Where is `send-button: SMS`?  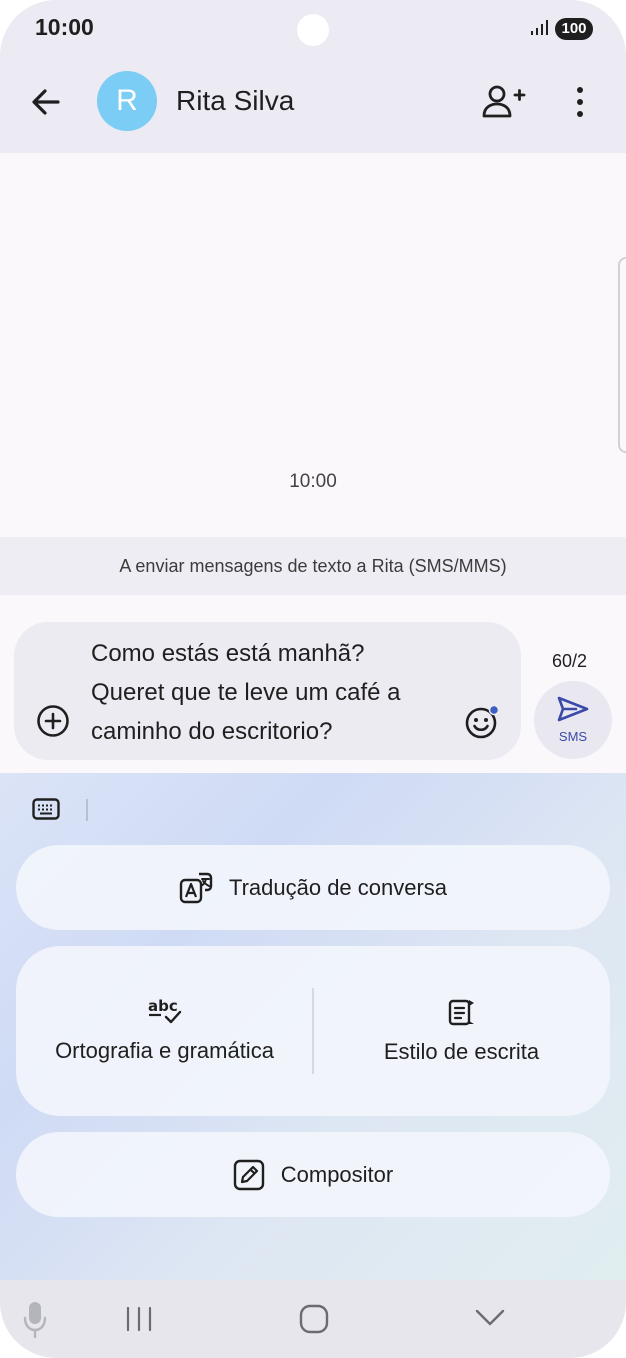
send-button: SMS is located at coordinates (573, 720).